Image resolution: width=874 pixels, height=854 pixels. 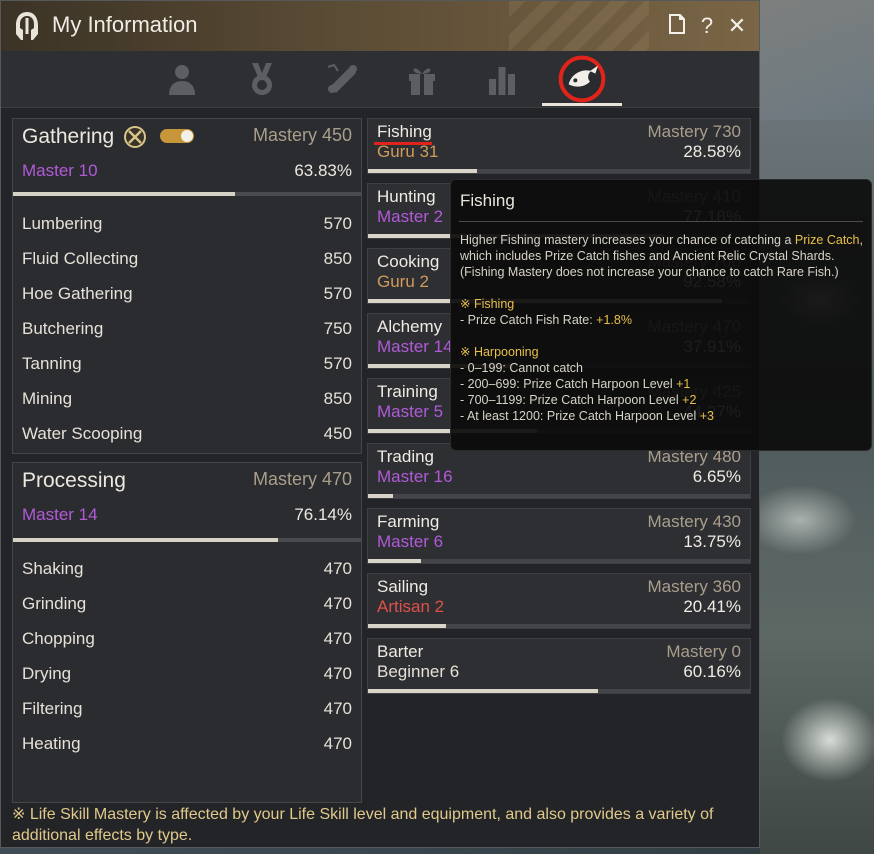 I want to click on processing-row-name: Drying, so click(x=47, y=673).